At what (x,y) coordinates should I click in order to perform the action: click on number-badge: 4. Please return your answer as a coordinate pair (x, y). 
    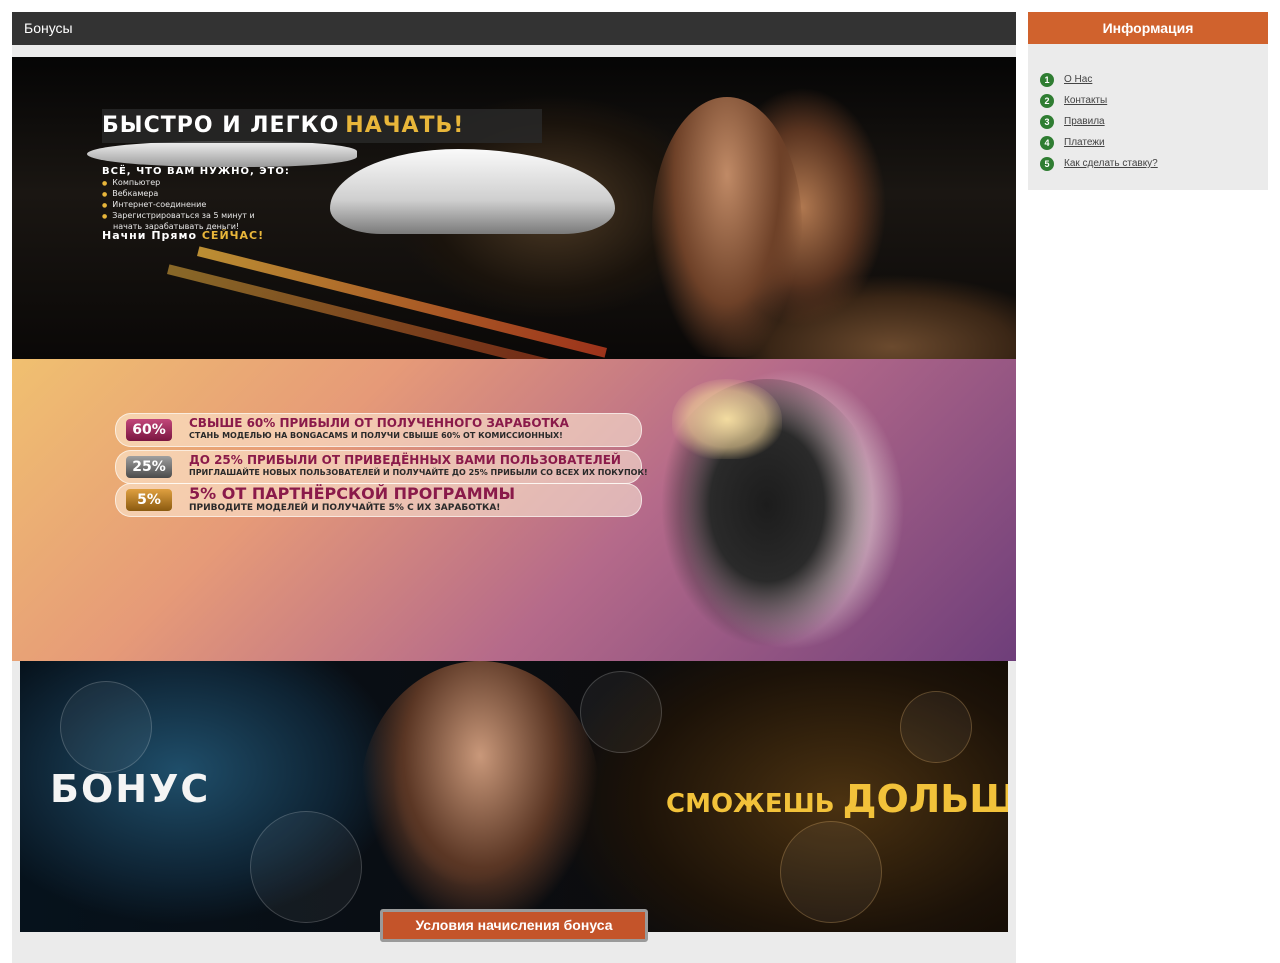
    Looking at the image, I should click on (1047, 142).